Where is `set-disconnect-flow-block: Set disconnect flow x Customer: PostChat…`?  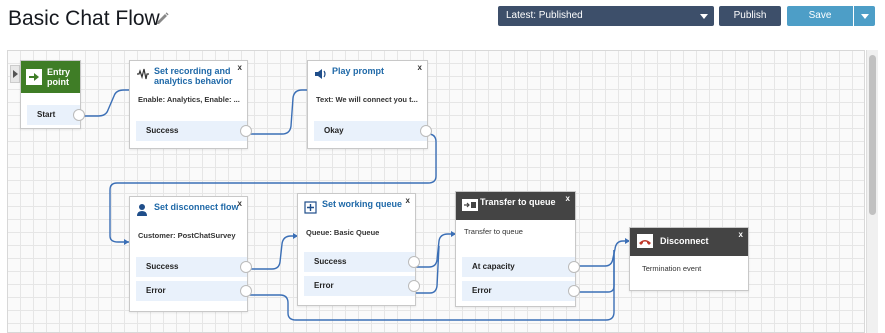 set-disconnect-flow-block: Set disconnect flow x Customer: PostChat… is located at coordinates (190, 254).